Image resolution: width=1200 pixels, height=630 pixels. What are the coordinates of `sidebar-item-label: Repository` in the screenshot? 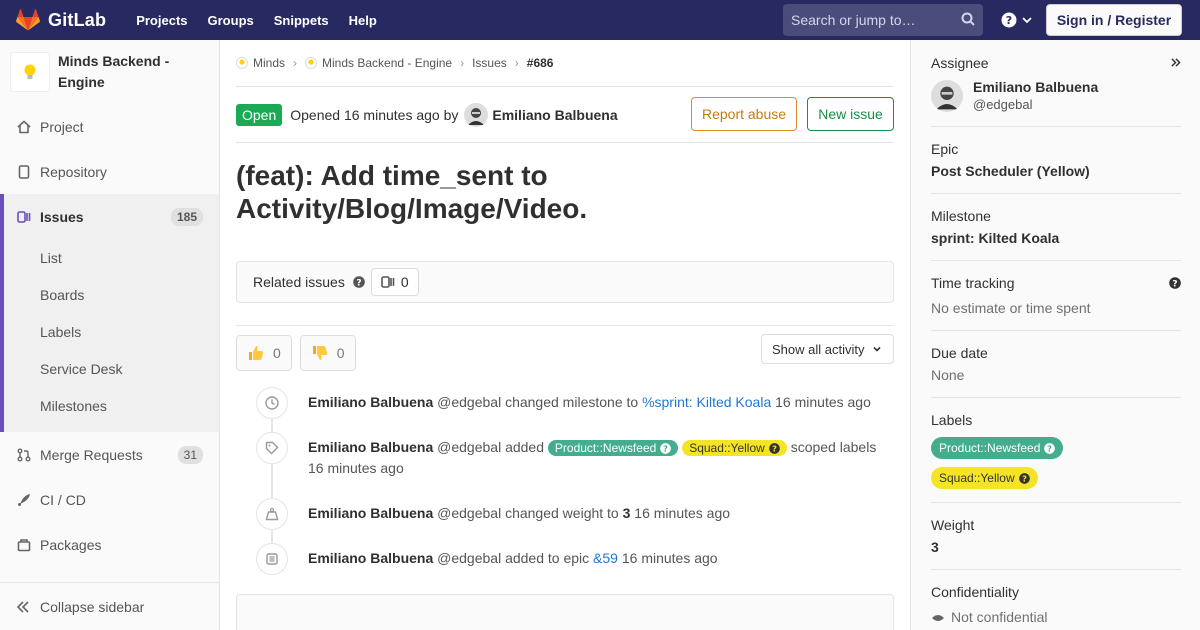 It's located at (73, 171).